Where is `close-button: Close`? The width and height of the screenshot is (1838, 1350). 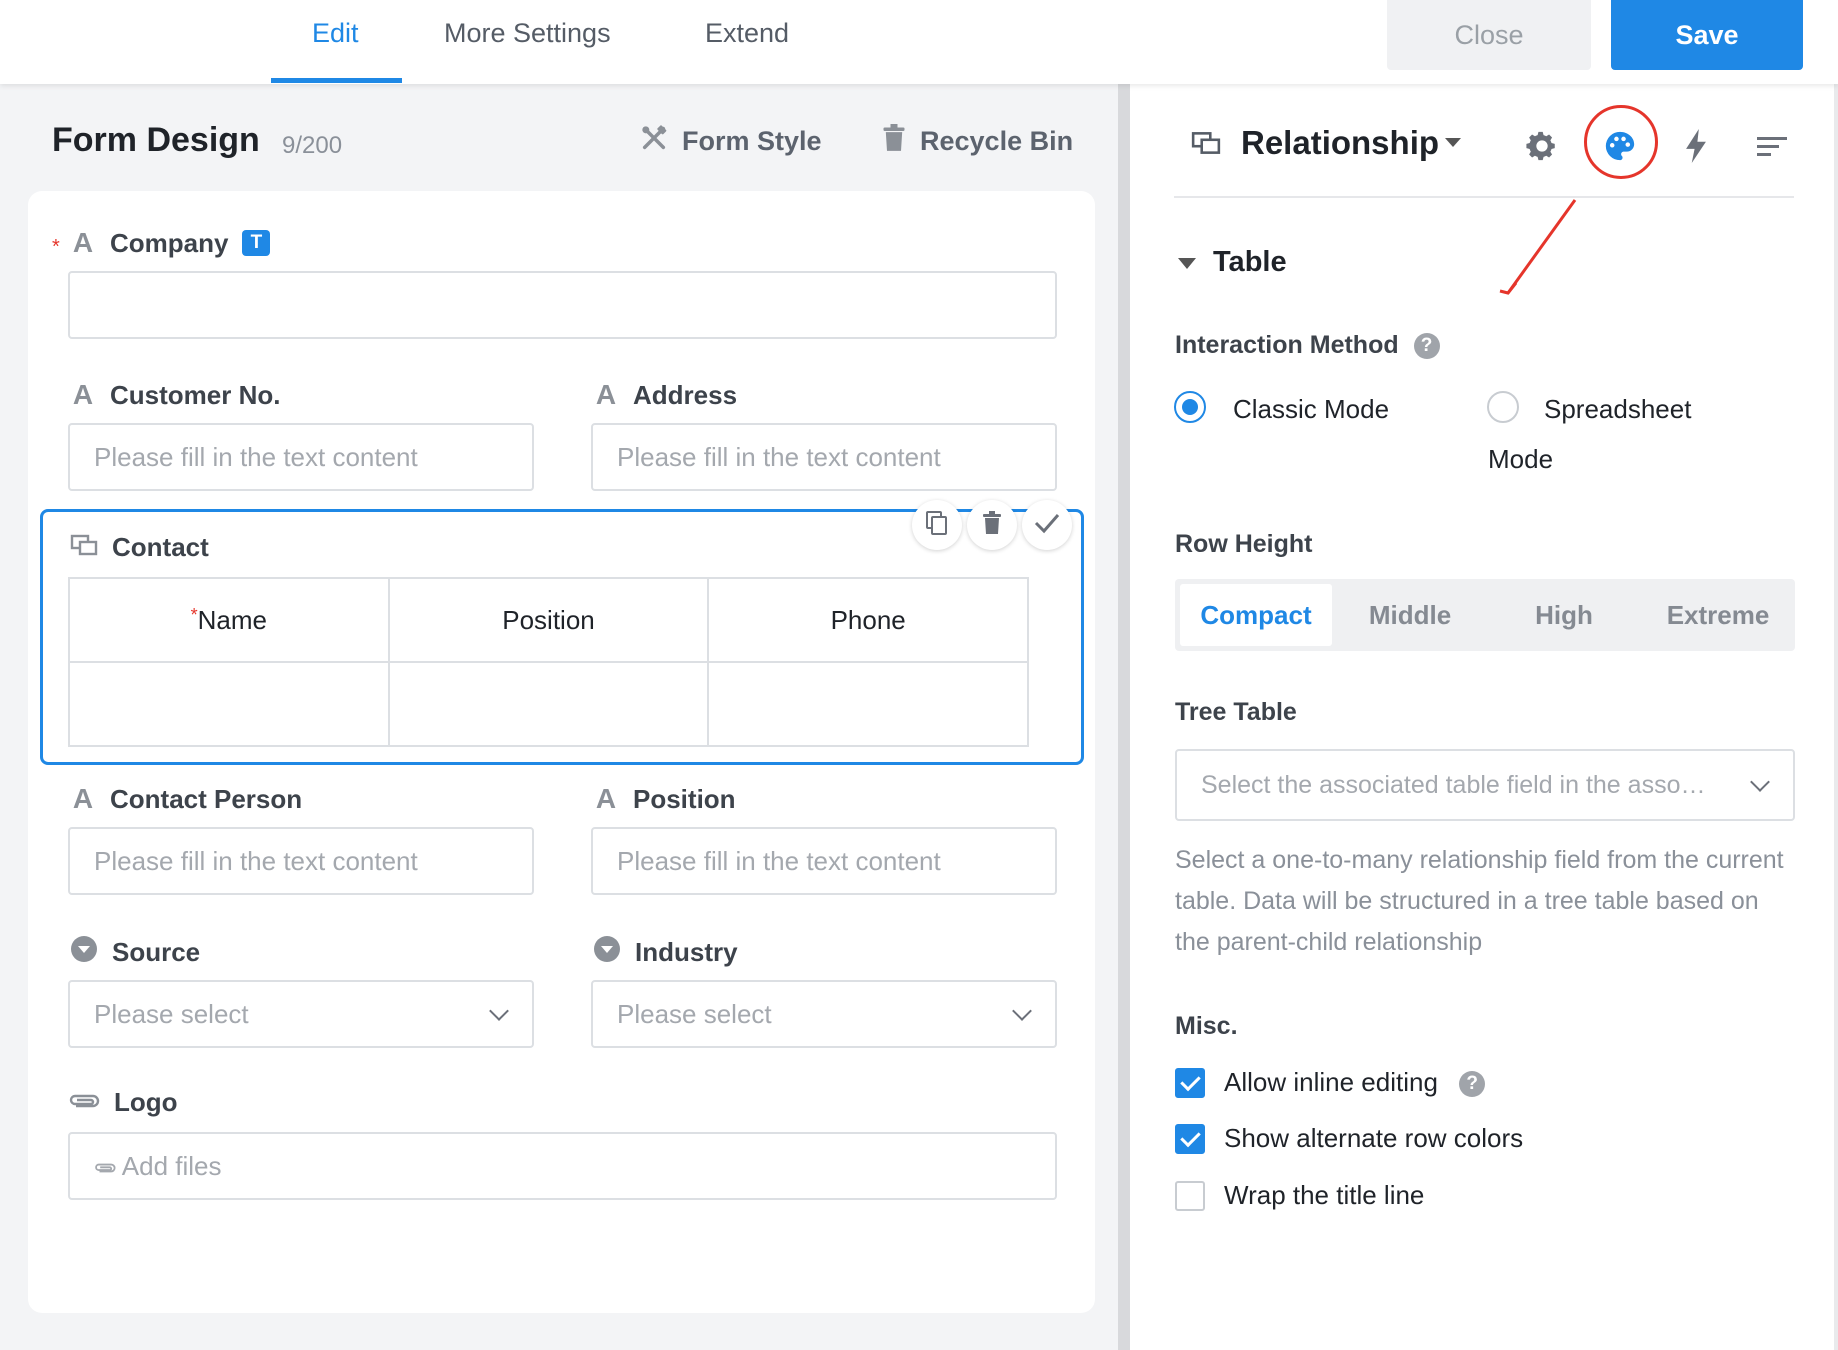
close-button: Close is located at coordinates (1489, 35).